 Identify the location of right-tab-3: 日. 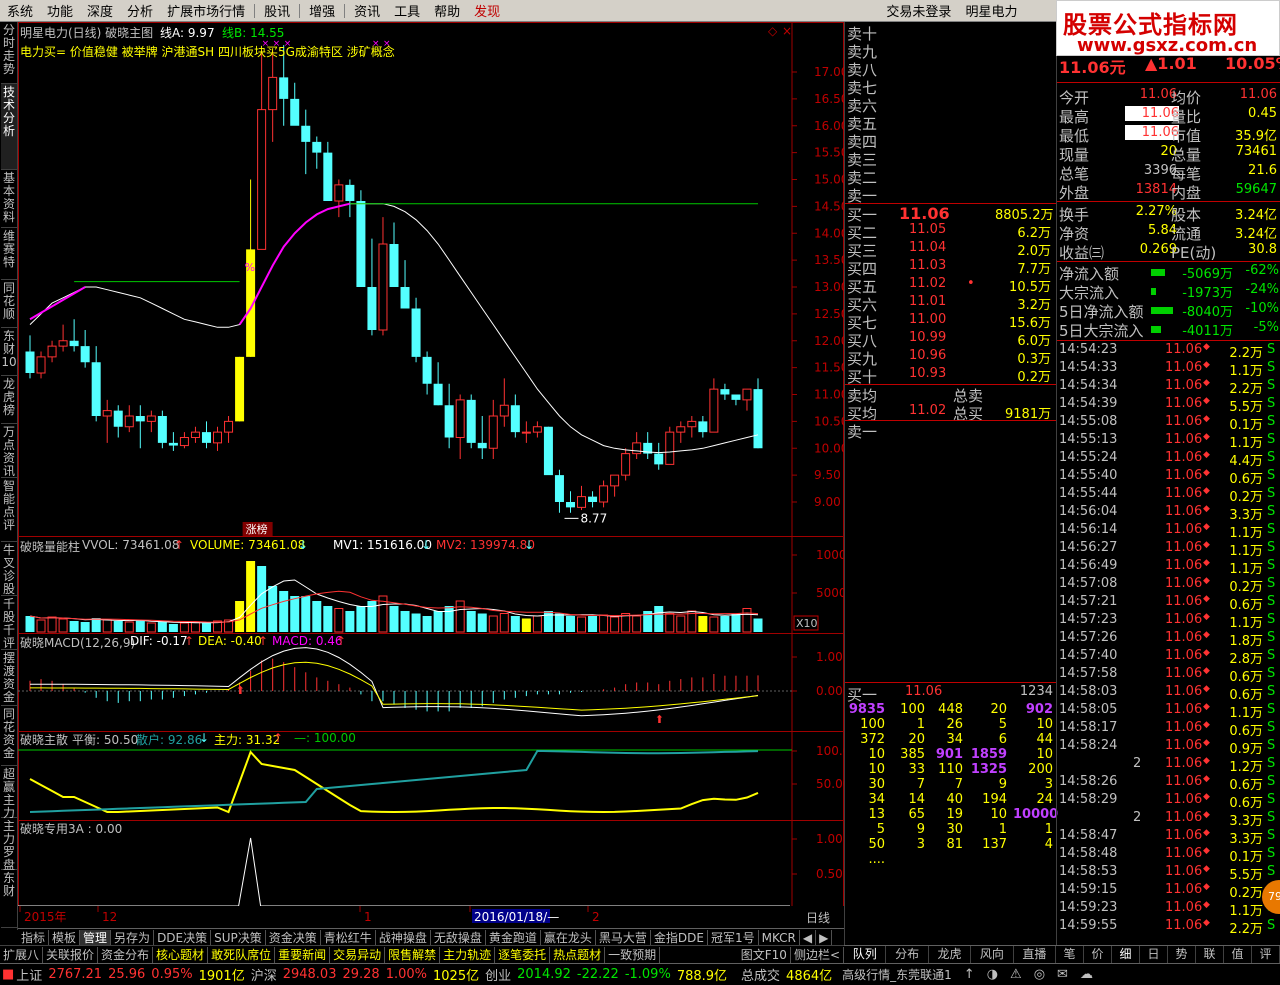
(1154, 954).